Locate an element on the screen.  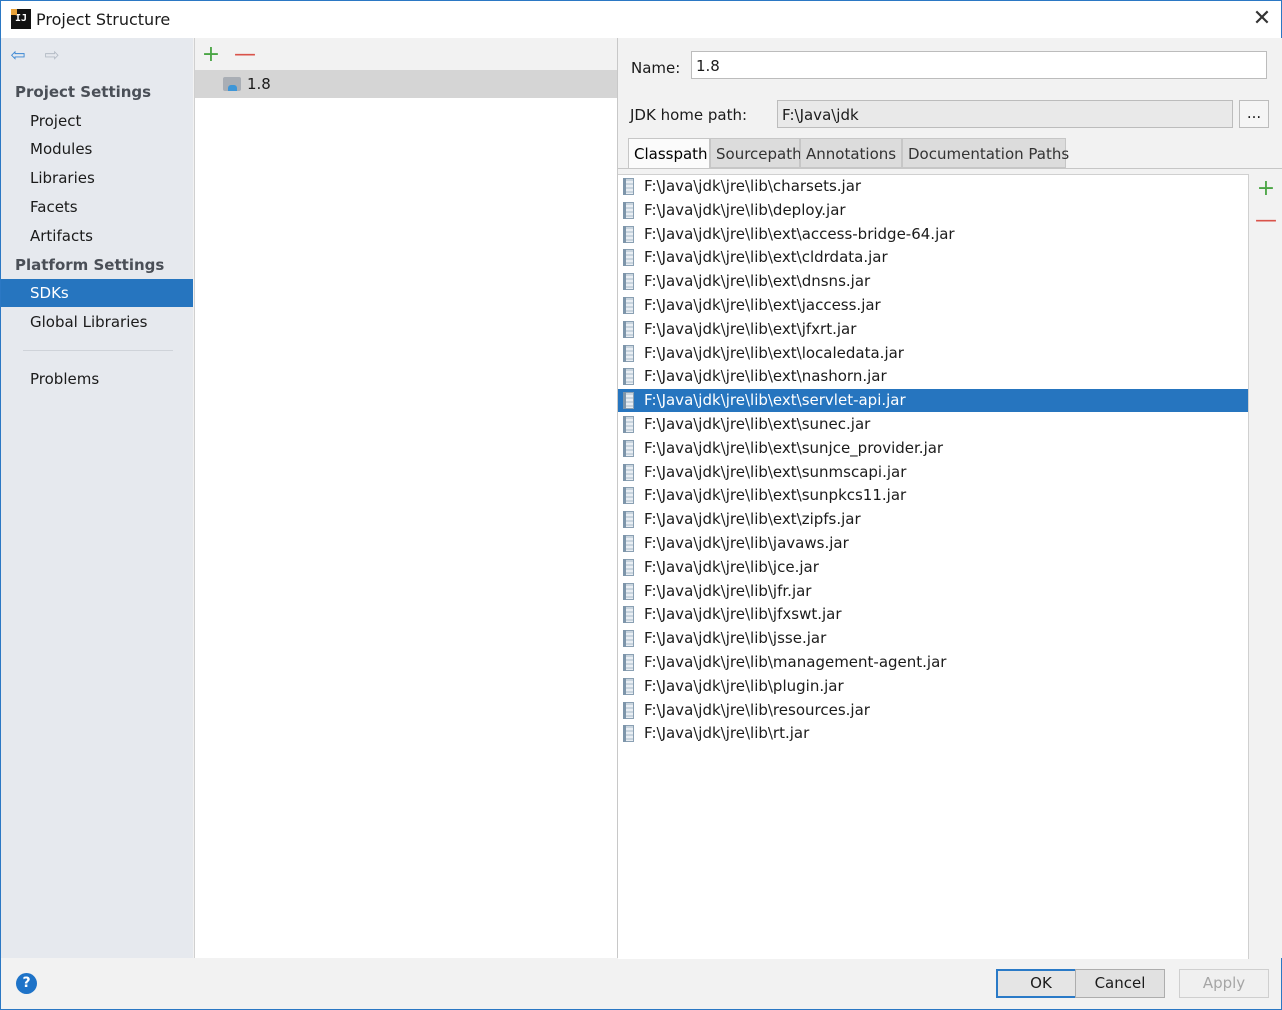
intellij-app-icon: IJ is located at coordinates (21, 19).